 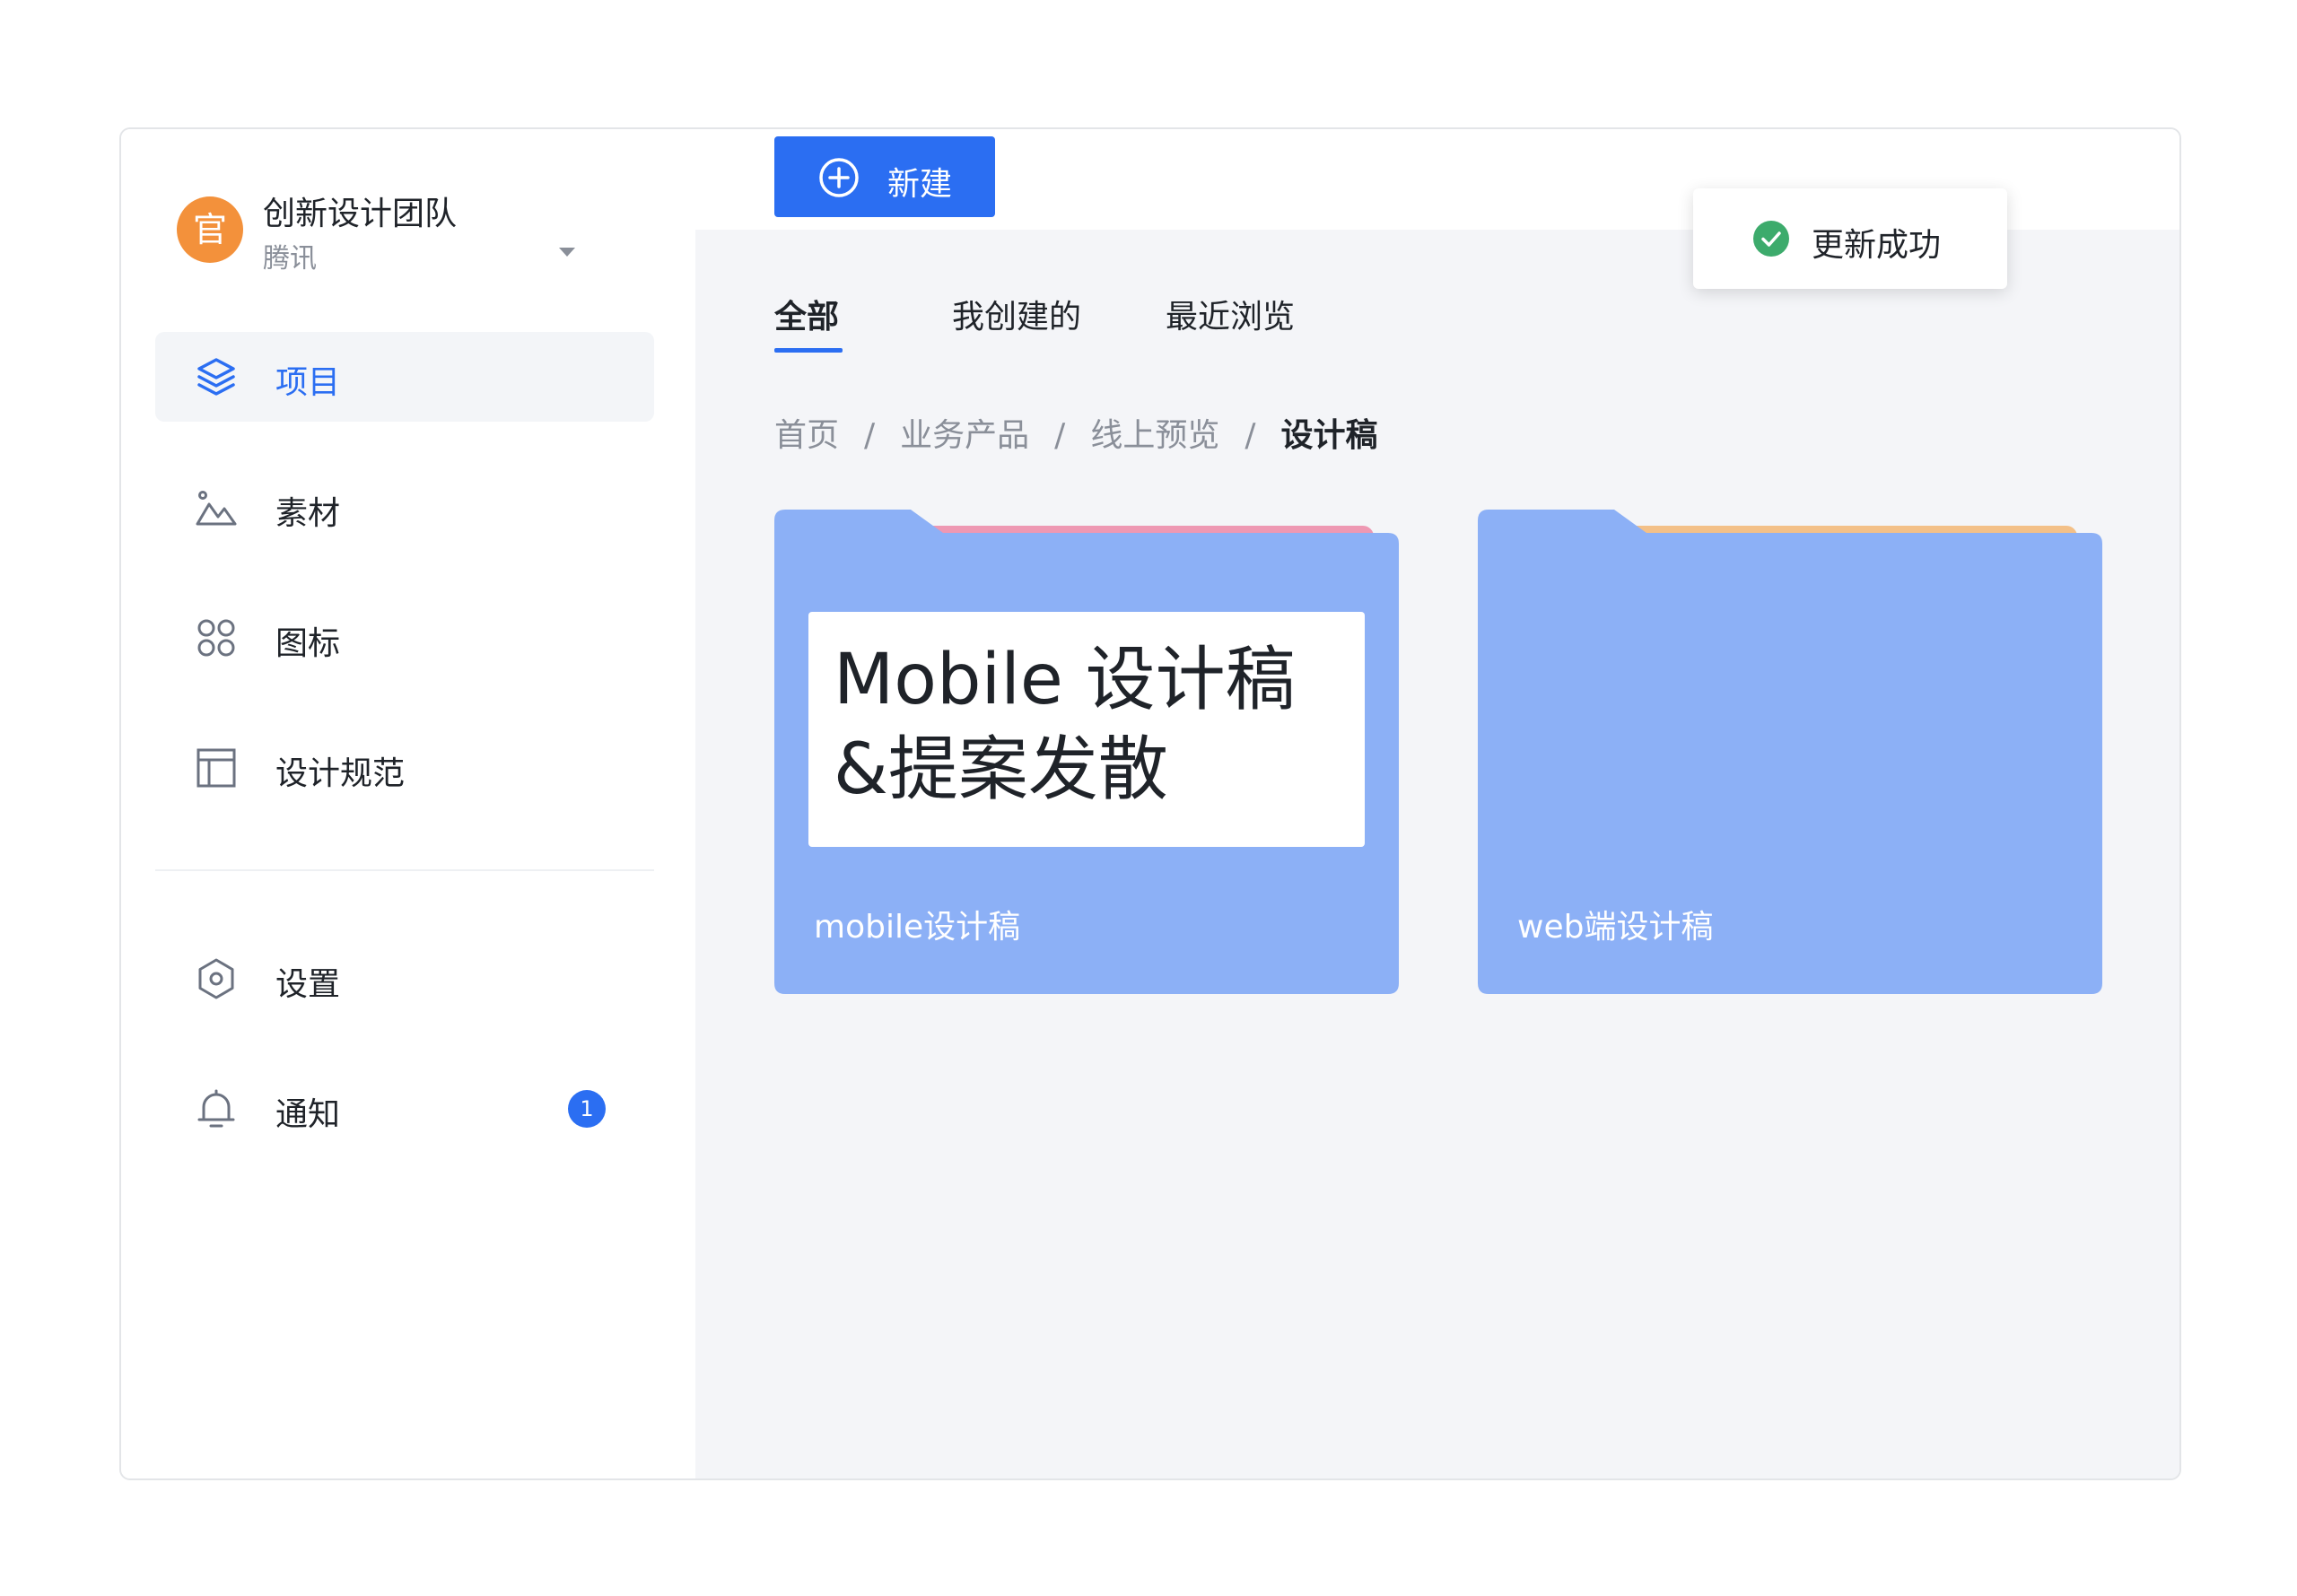 I want to click on sidebar-item-label: 设置, so click(x=308, y=984).